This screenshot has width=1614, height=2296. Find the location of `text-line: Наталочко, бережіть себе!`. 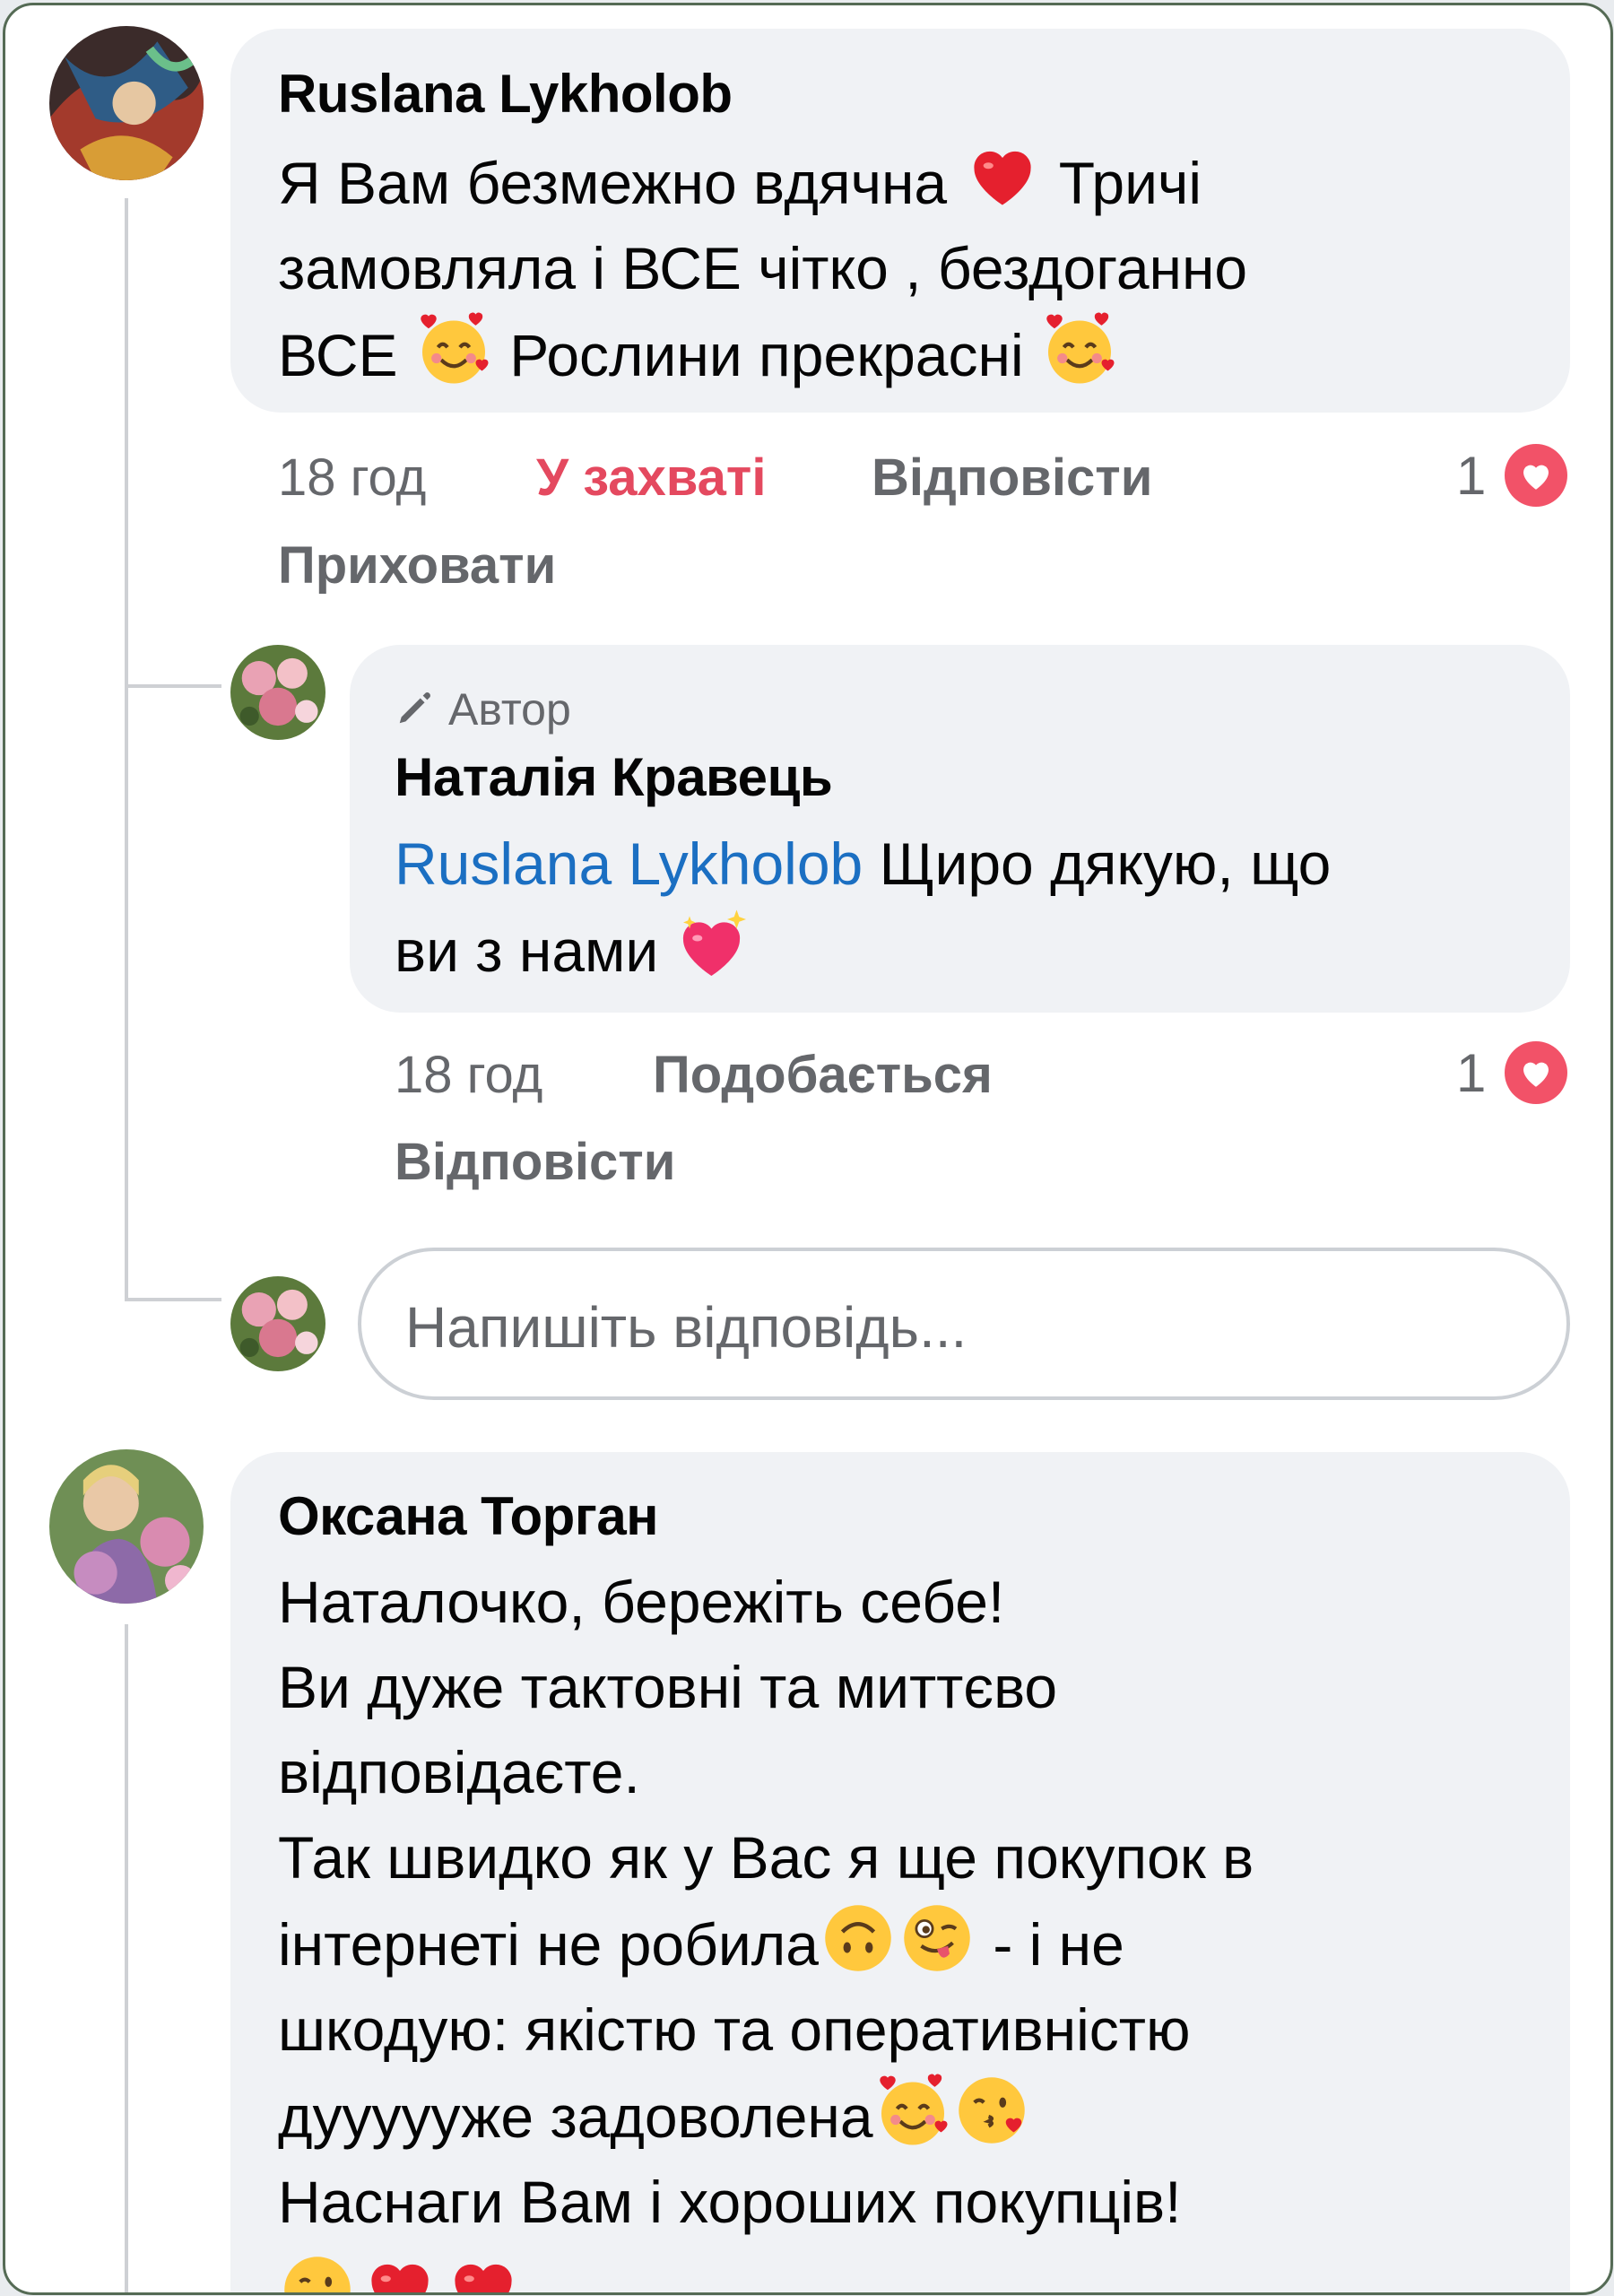

text-line: Наталочко, бережіть себе! is located at coordinates (641, 1602).